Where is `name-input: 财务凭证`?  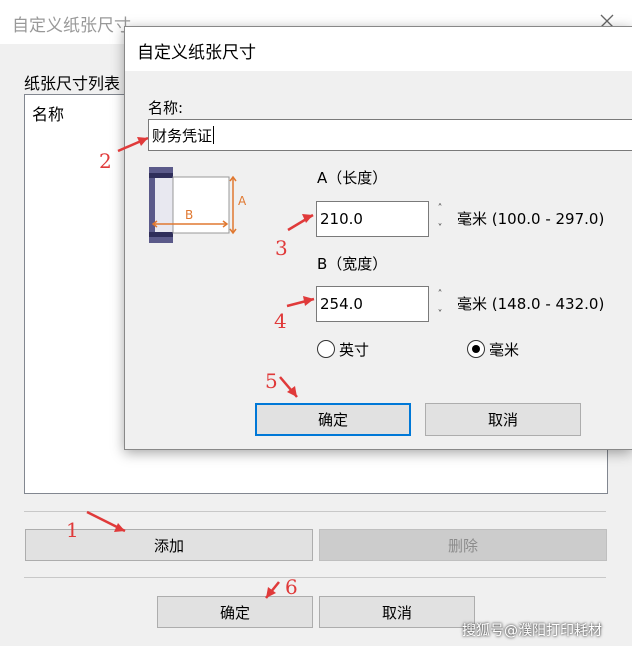
name-input: 财务凭证 is located at coordinates (390, 135).